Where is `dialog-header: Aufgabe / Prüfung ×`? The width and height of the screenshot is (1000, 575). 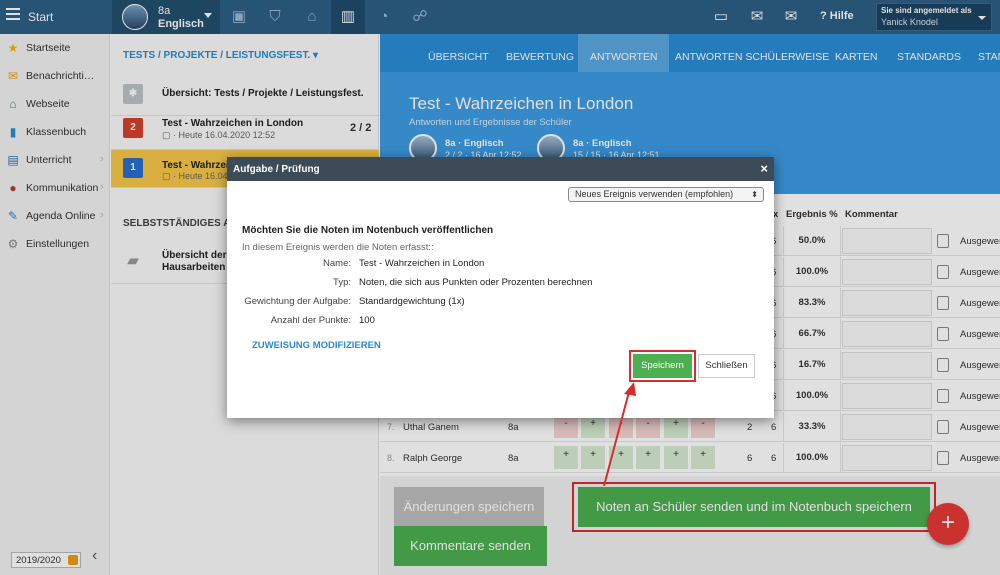
dialog-header: Aufgabe / Prüfung × is located at coordinates (500, 169).